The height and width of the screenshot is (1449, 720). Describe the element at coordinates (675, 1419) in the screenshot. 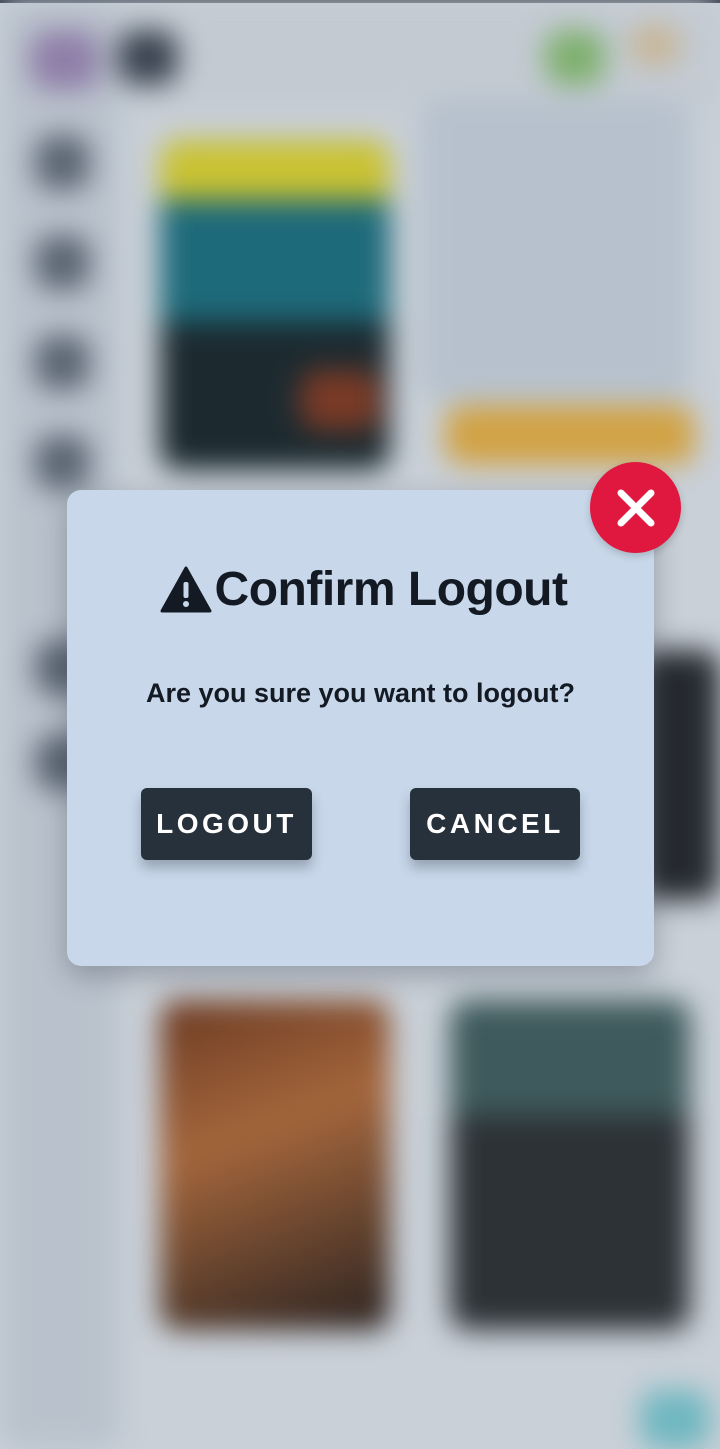

I see `background-nav-icon` at that location.